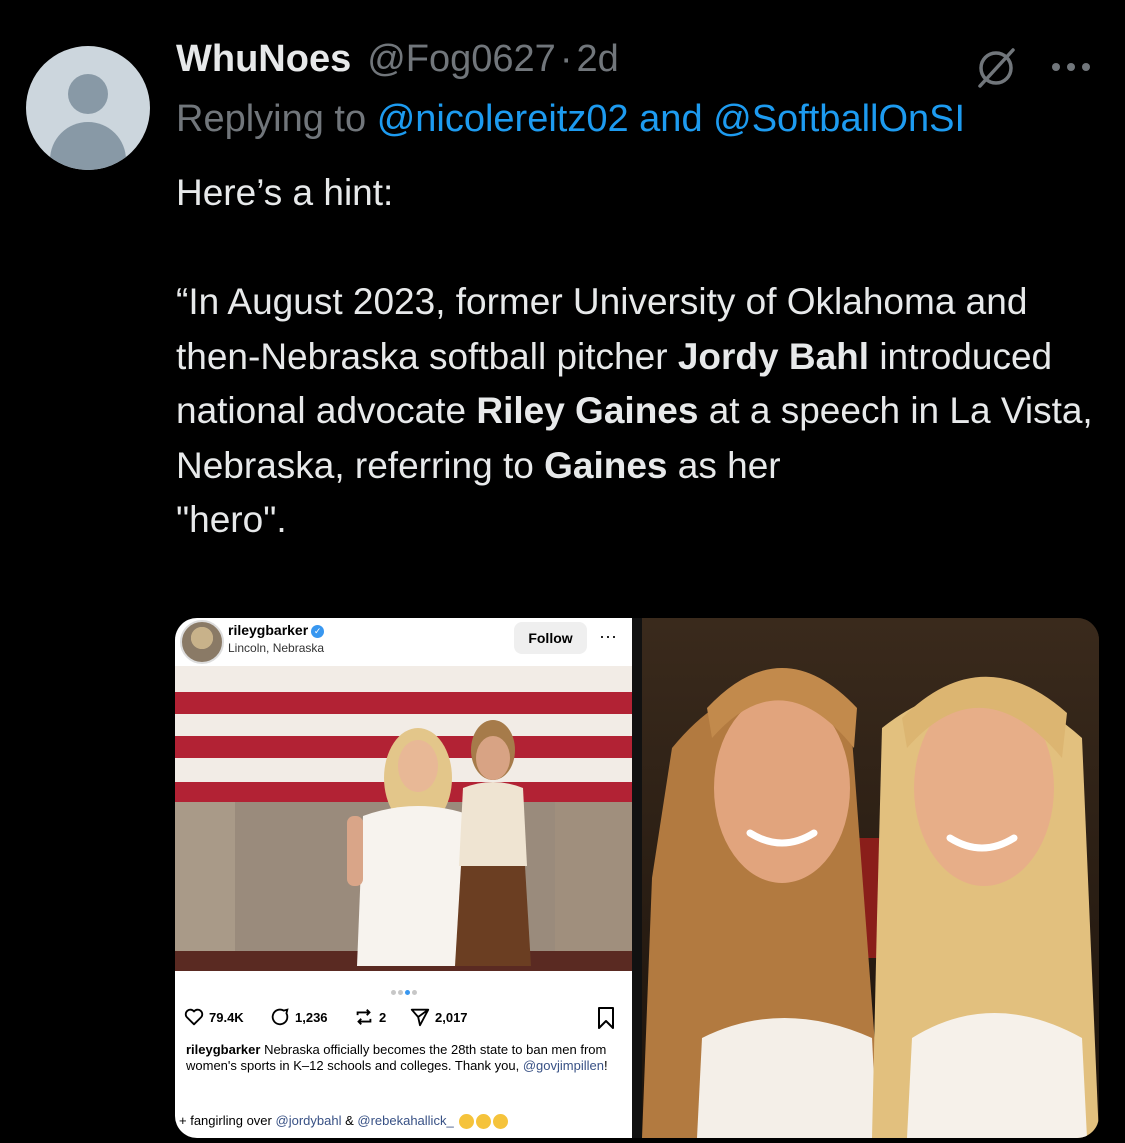 The height and width of the screenshot is (1143, 1125). I want to click on mention-link: @nicolereitz02, so click(503, 119).